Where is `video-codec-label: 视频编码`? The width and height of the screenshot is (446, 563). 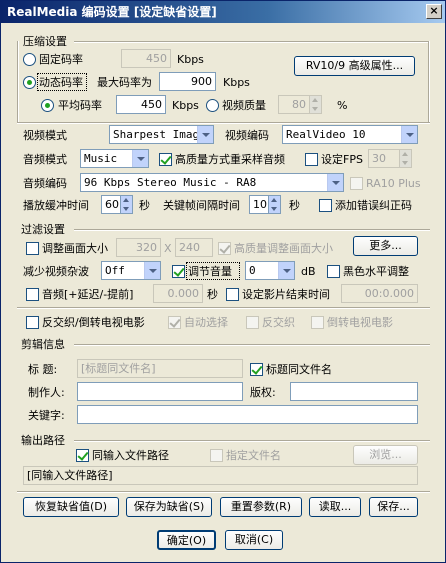
video-codec-label: 视频编码 is located at coordinates (247, 135).